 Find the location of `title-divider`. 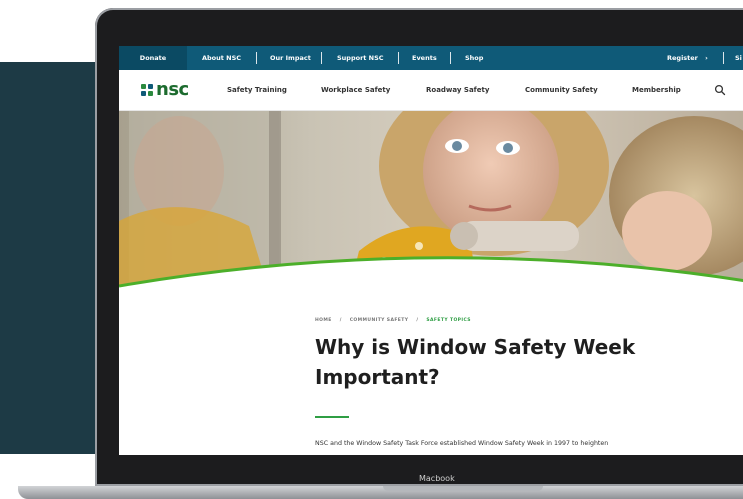

title-divider is located at coordinates (332, 417).